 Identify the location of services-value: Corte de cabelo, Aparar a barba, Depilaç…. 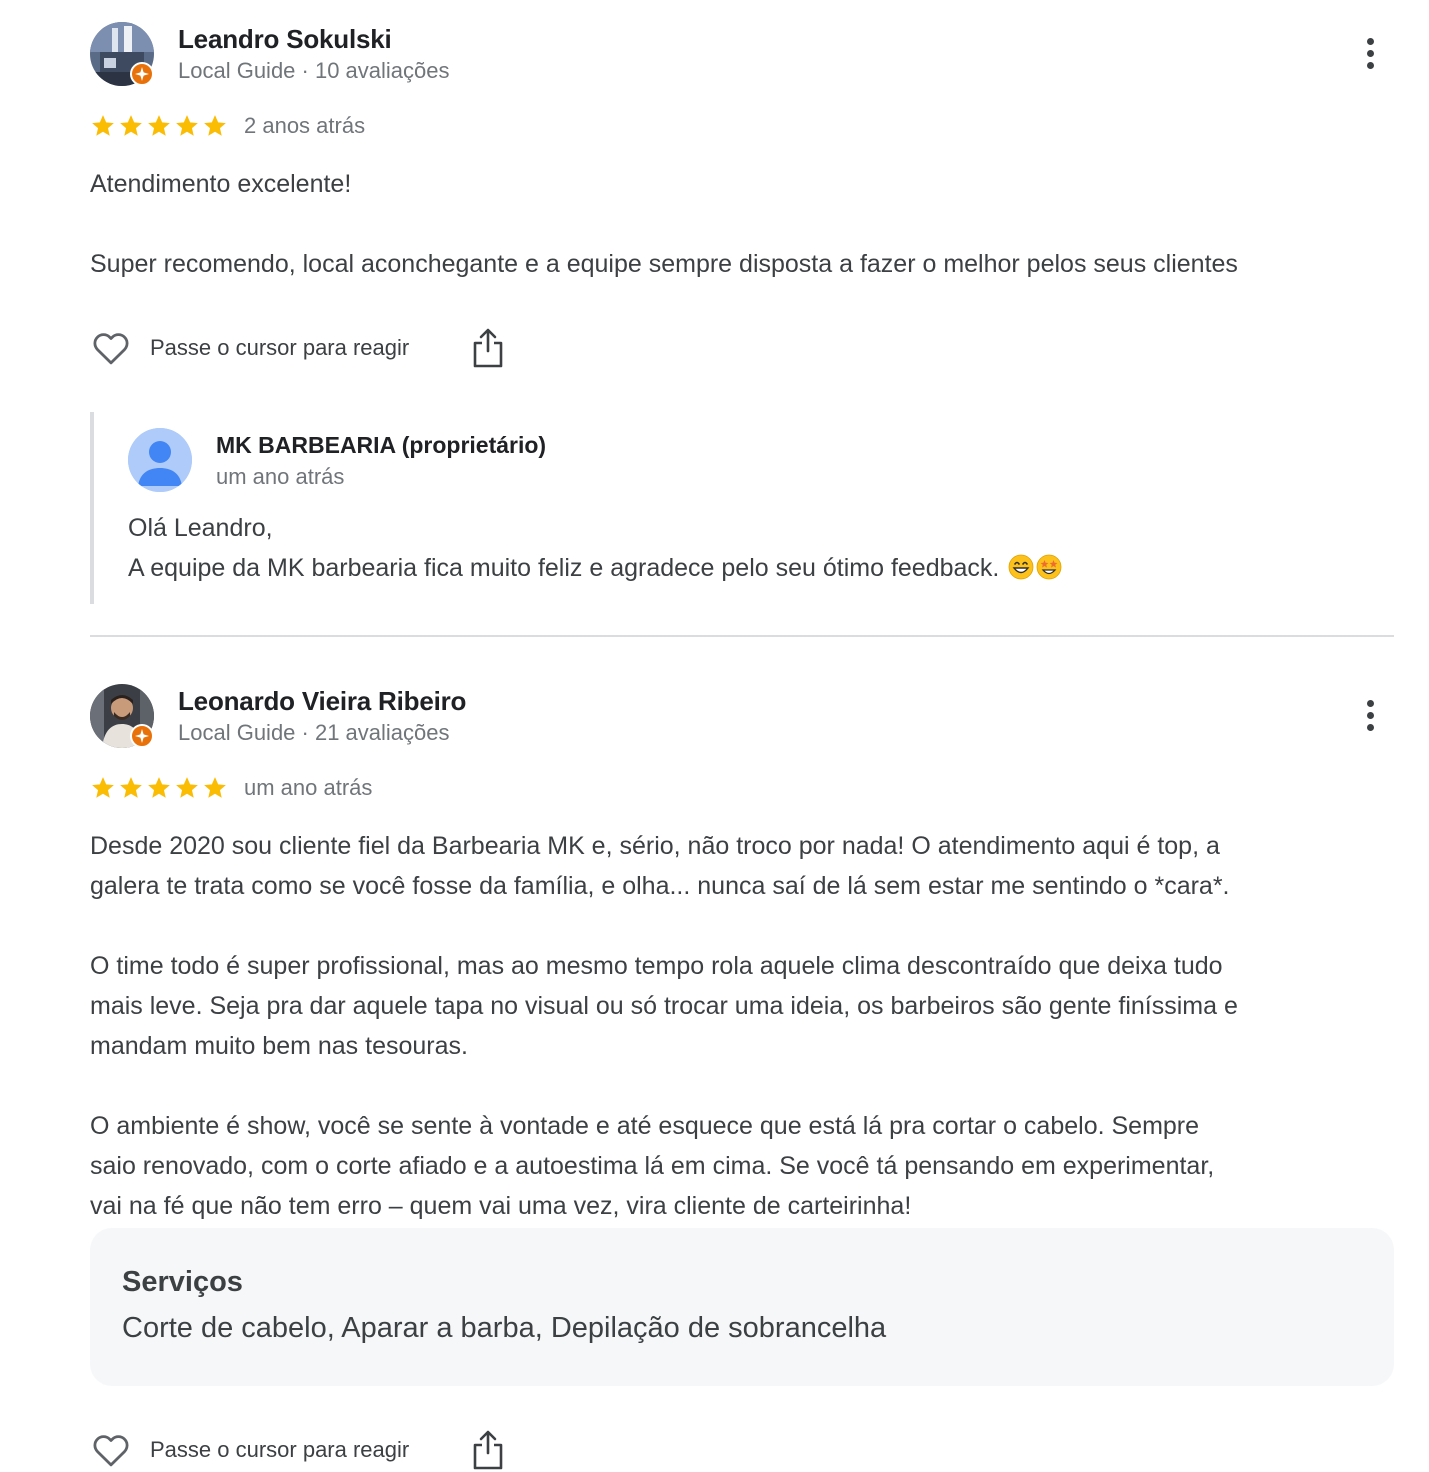
(504, 1328).